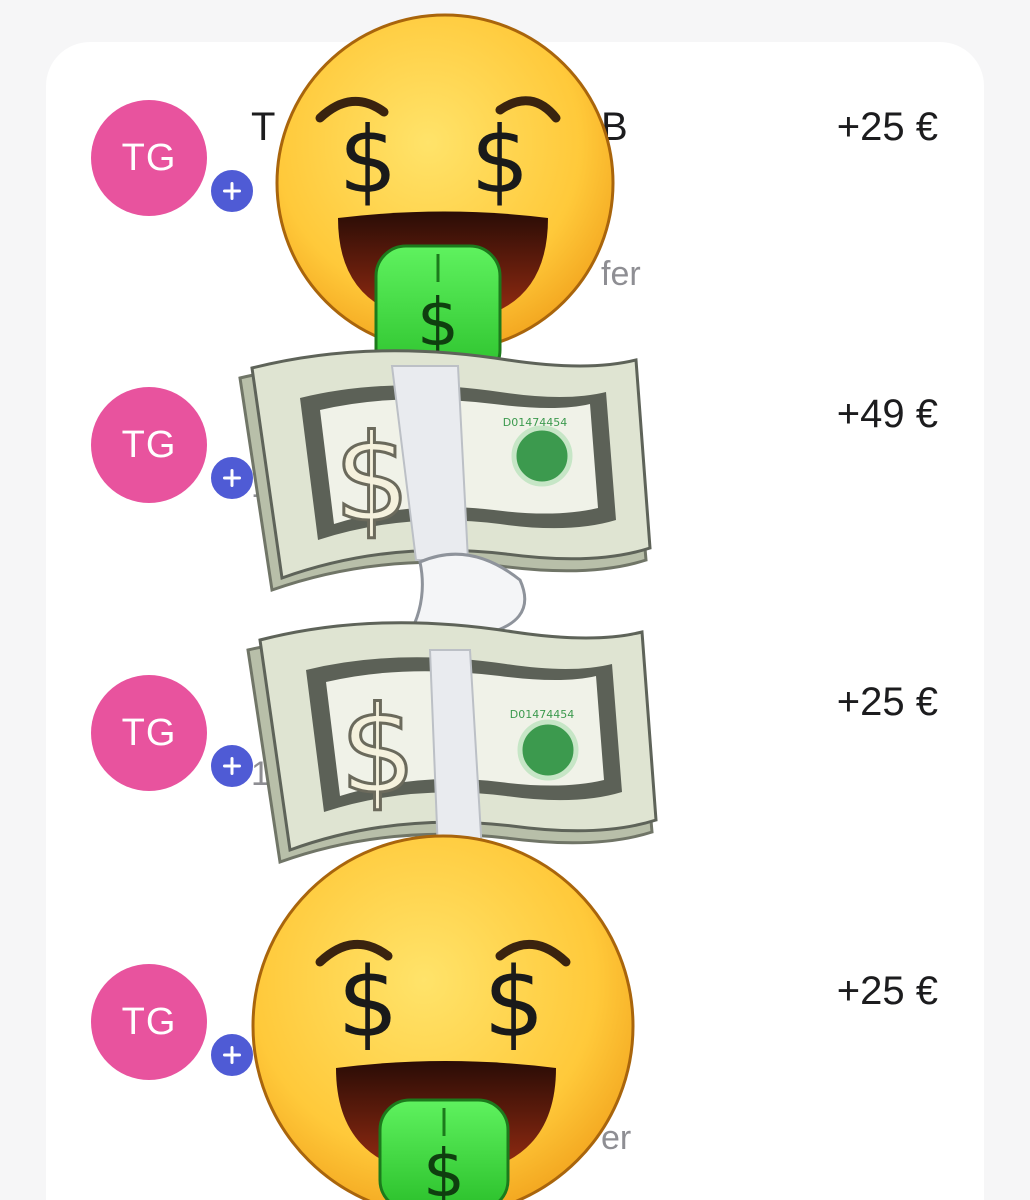 This screenshot has width=1030, height=1200. Describe the element at coordinates (614, 127) in the screenshot. I see `transaction-title-tail: B` at that location.